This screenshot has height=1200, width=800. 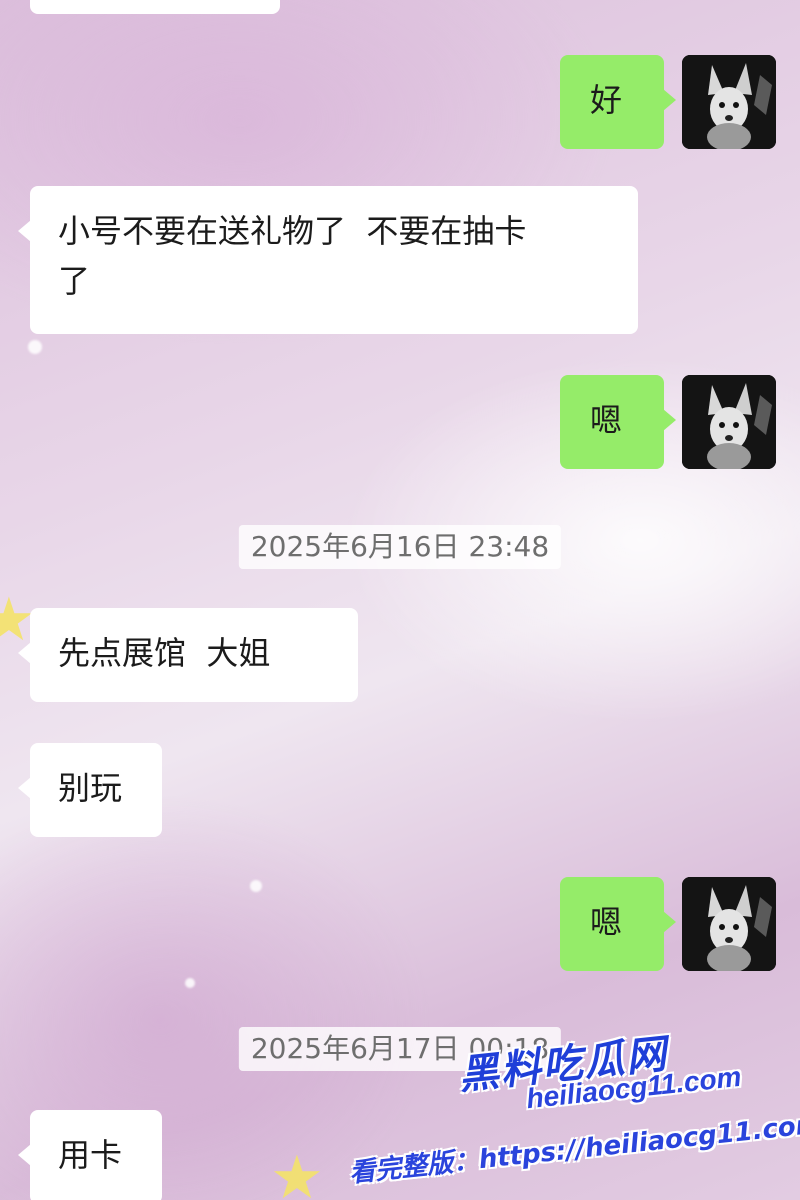 What do you see at coordinates (292, 231) in the screenshot?
I see `message-text-line: 小号不要在送礼物了 不要在抽卡` at bounding box center [292, 231].